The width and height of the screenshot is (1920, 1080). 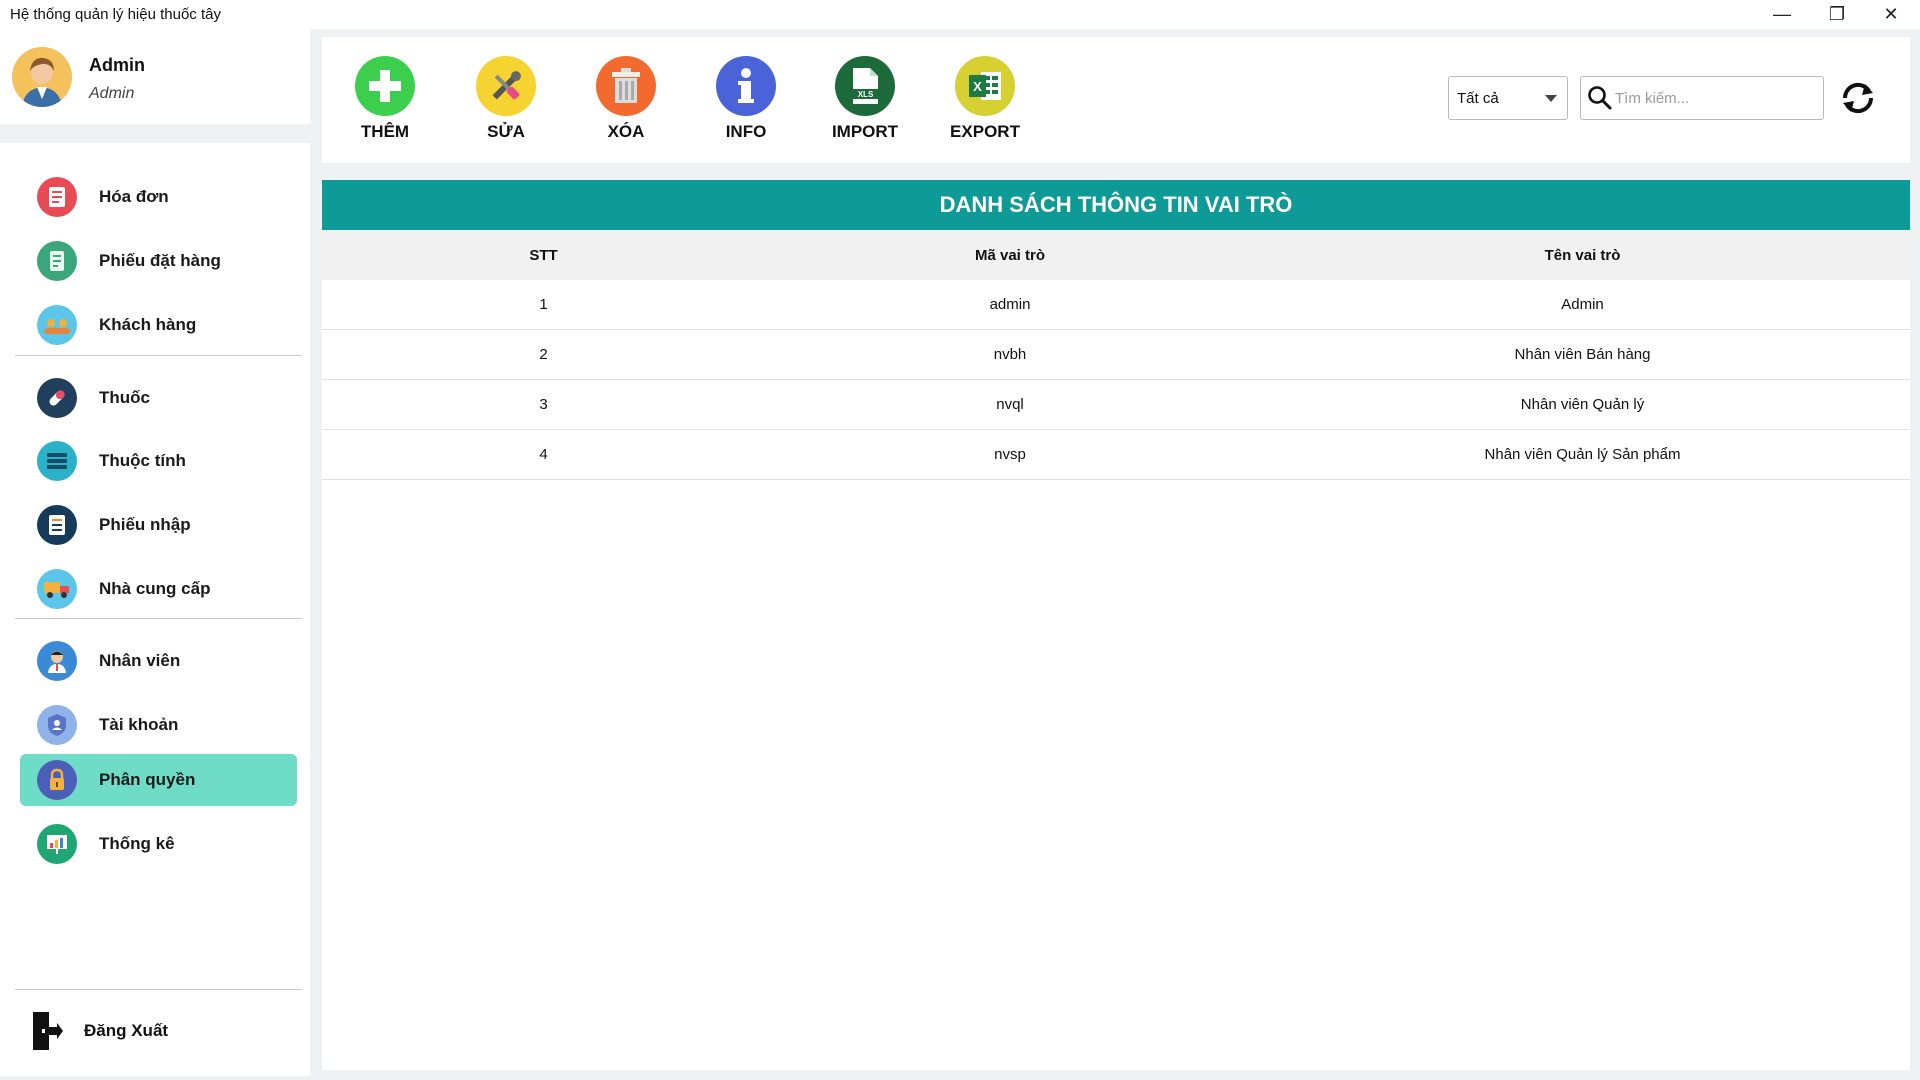 What do you see at coordinates (117, 65) in the screenshot?
I see `profile-name: Admin` at bounding box center [117, 65].